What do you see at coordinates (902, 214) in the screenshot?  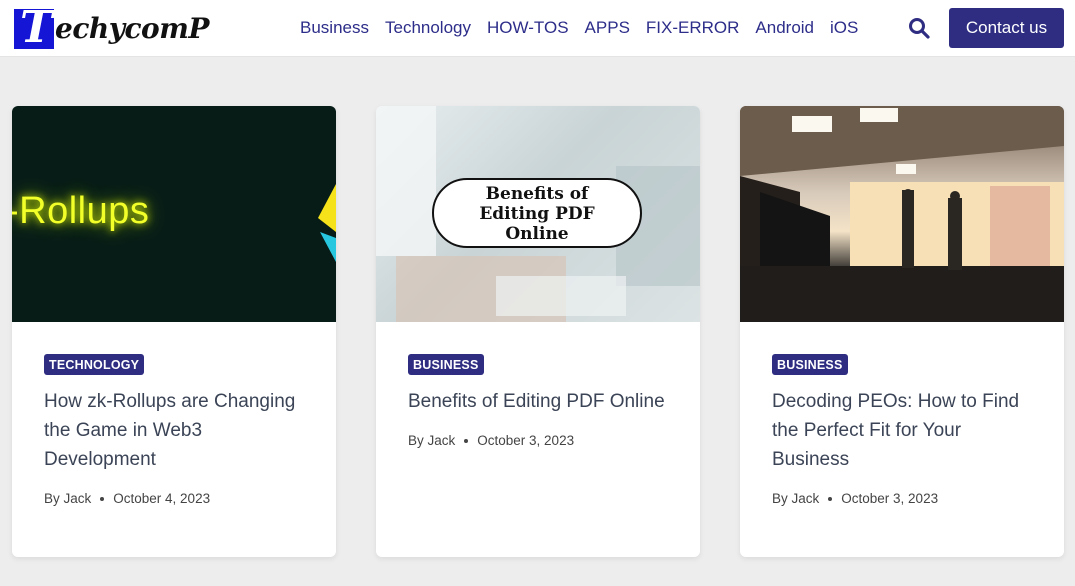 I see `post-thumbnail` at bounding box center [902, 214].